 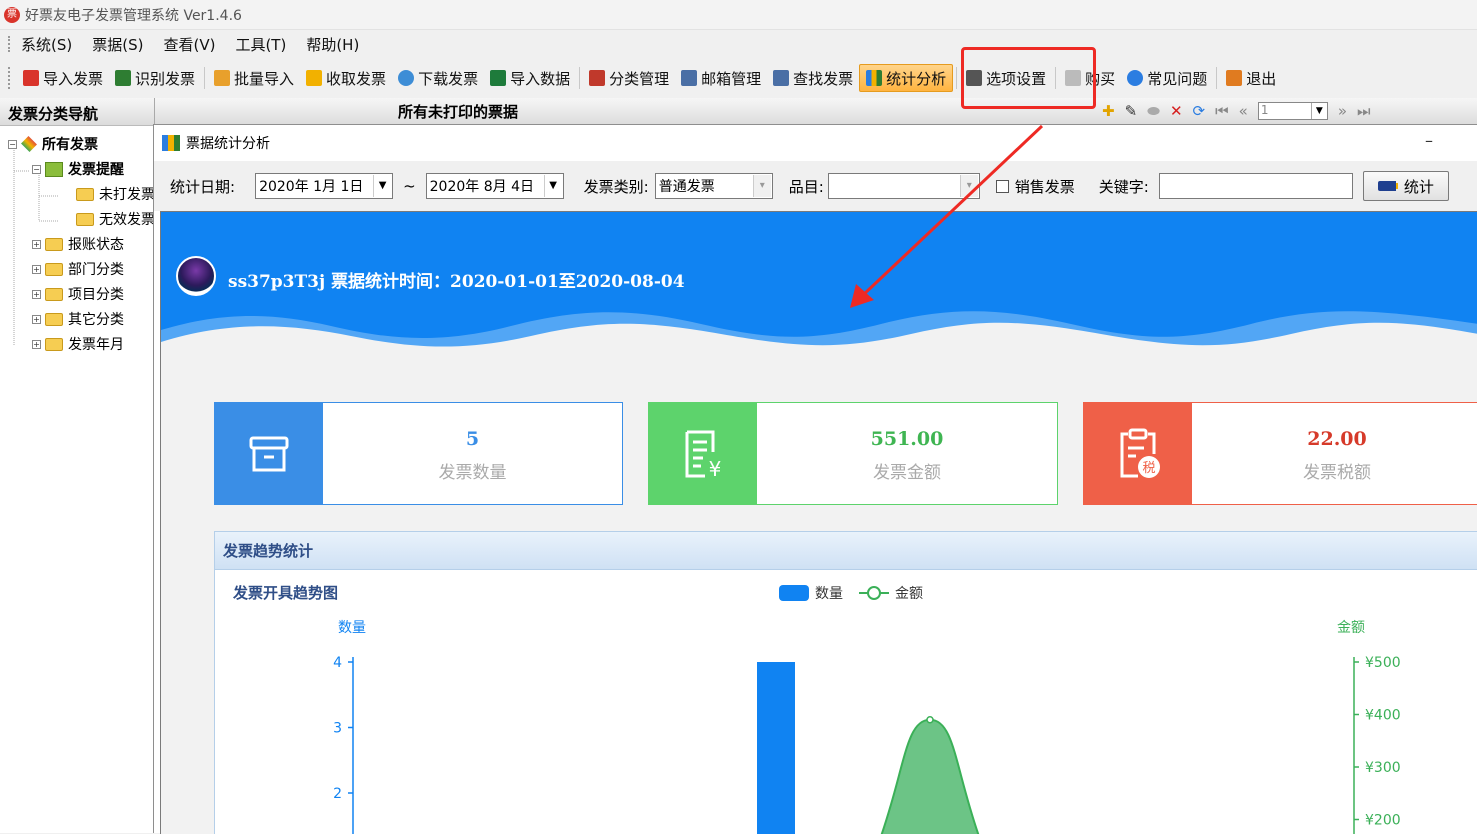 I want to click on annotation-arrow, so click(x=947, y=216).